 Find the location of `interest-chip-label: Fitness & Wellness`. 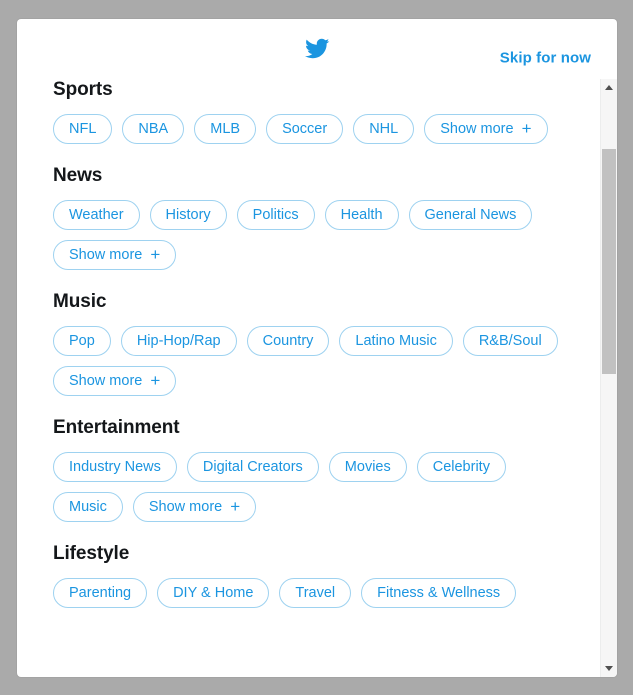

interest-chip-label: Fitness & Wellness is located at coordinates (439, 592).